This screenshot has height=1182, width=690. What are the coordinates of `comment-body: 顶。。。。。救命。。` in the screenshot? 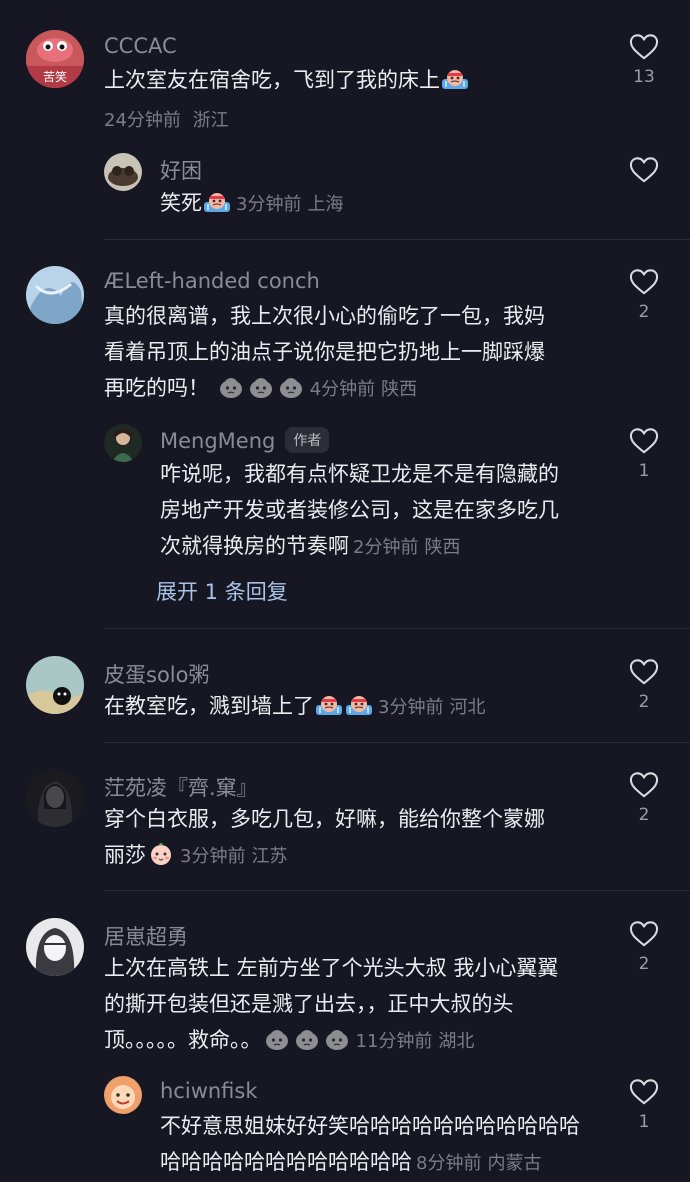 It's located at (183, 1040).